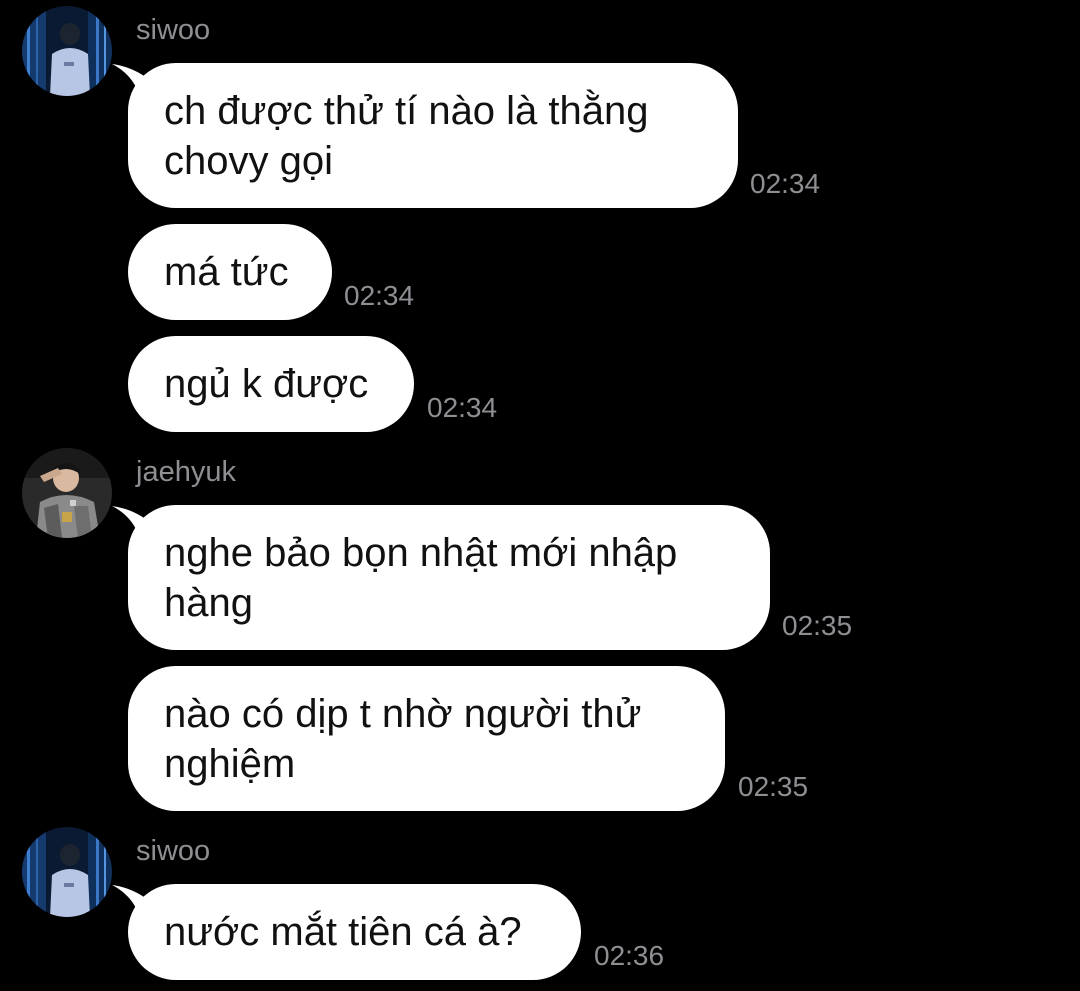  What do you see at coordinates (226, 272) in the screenshot?
I see `message-text: má tức` at bounding box center [226, 272].